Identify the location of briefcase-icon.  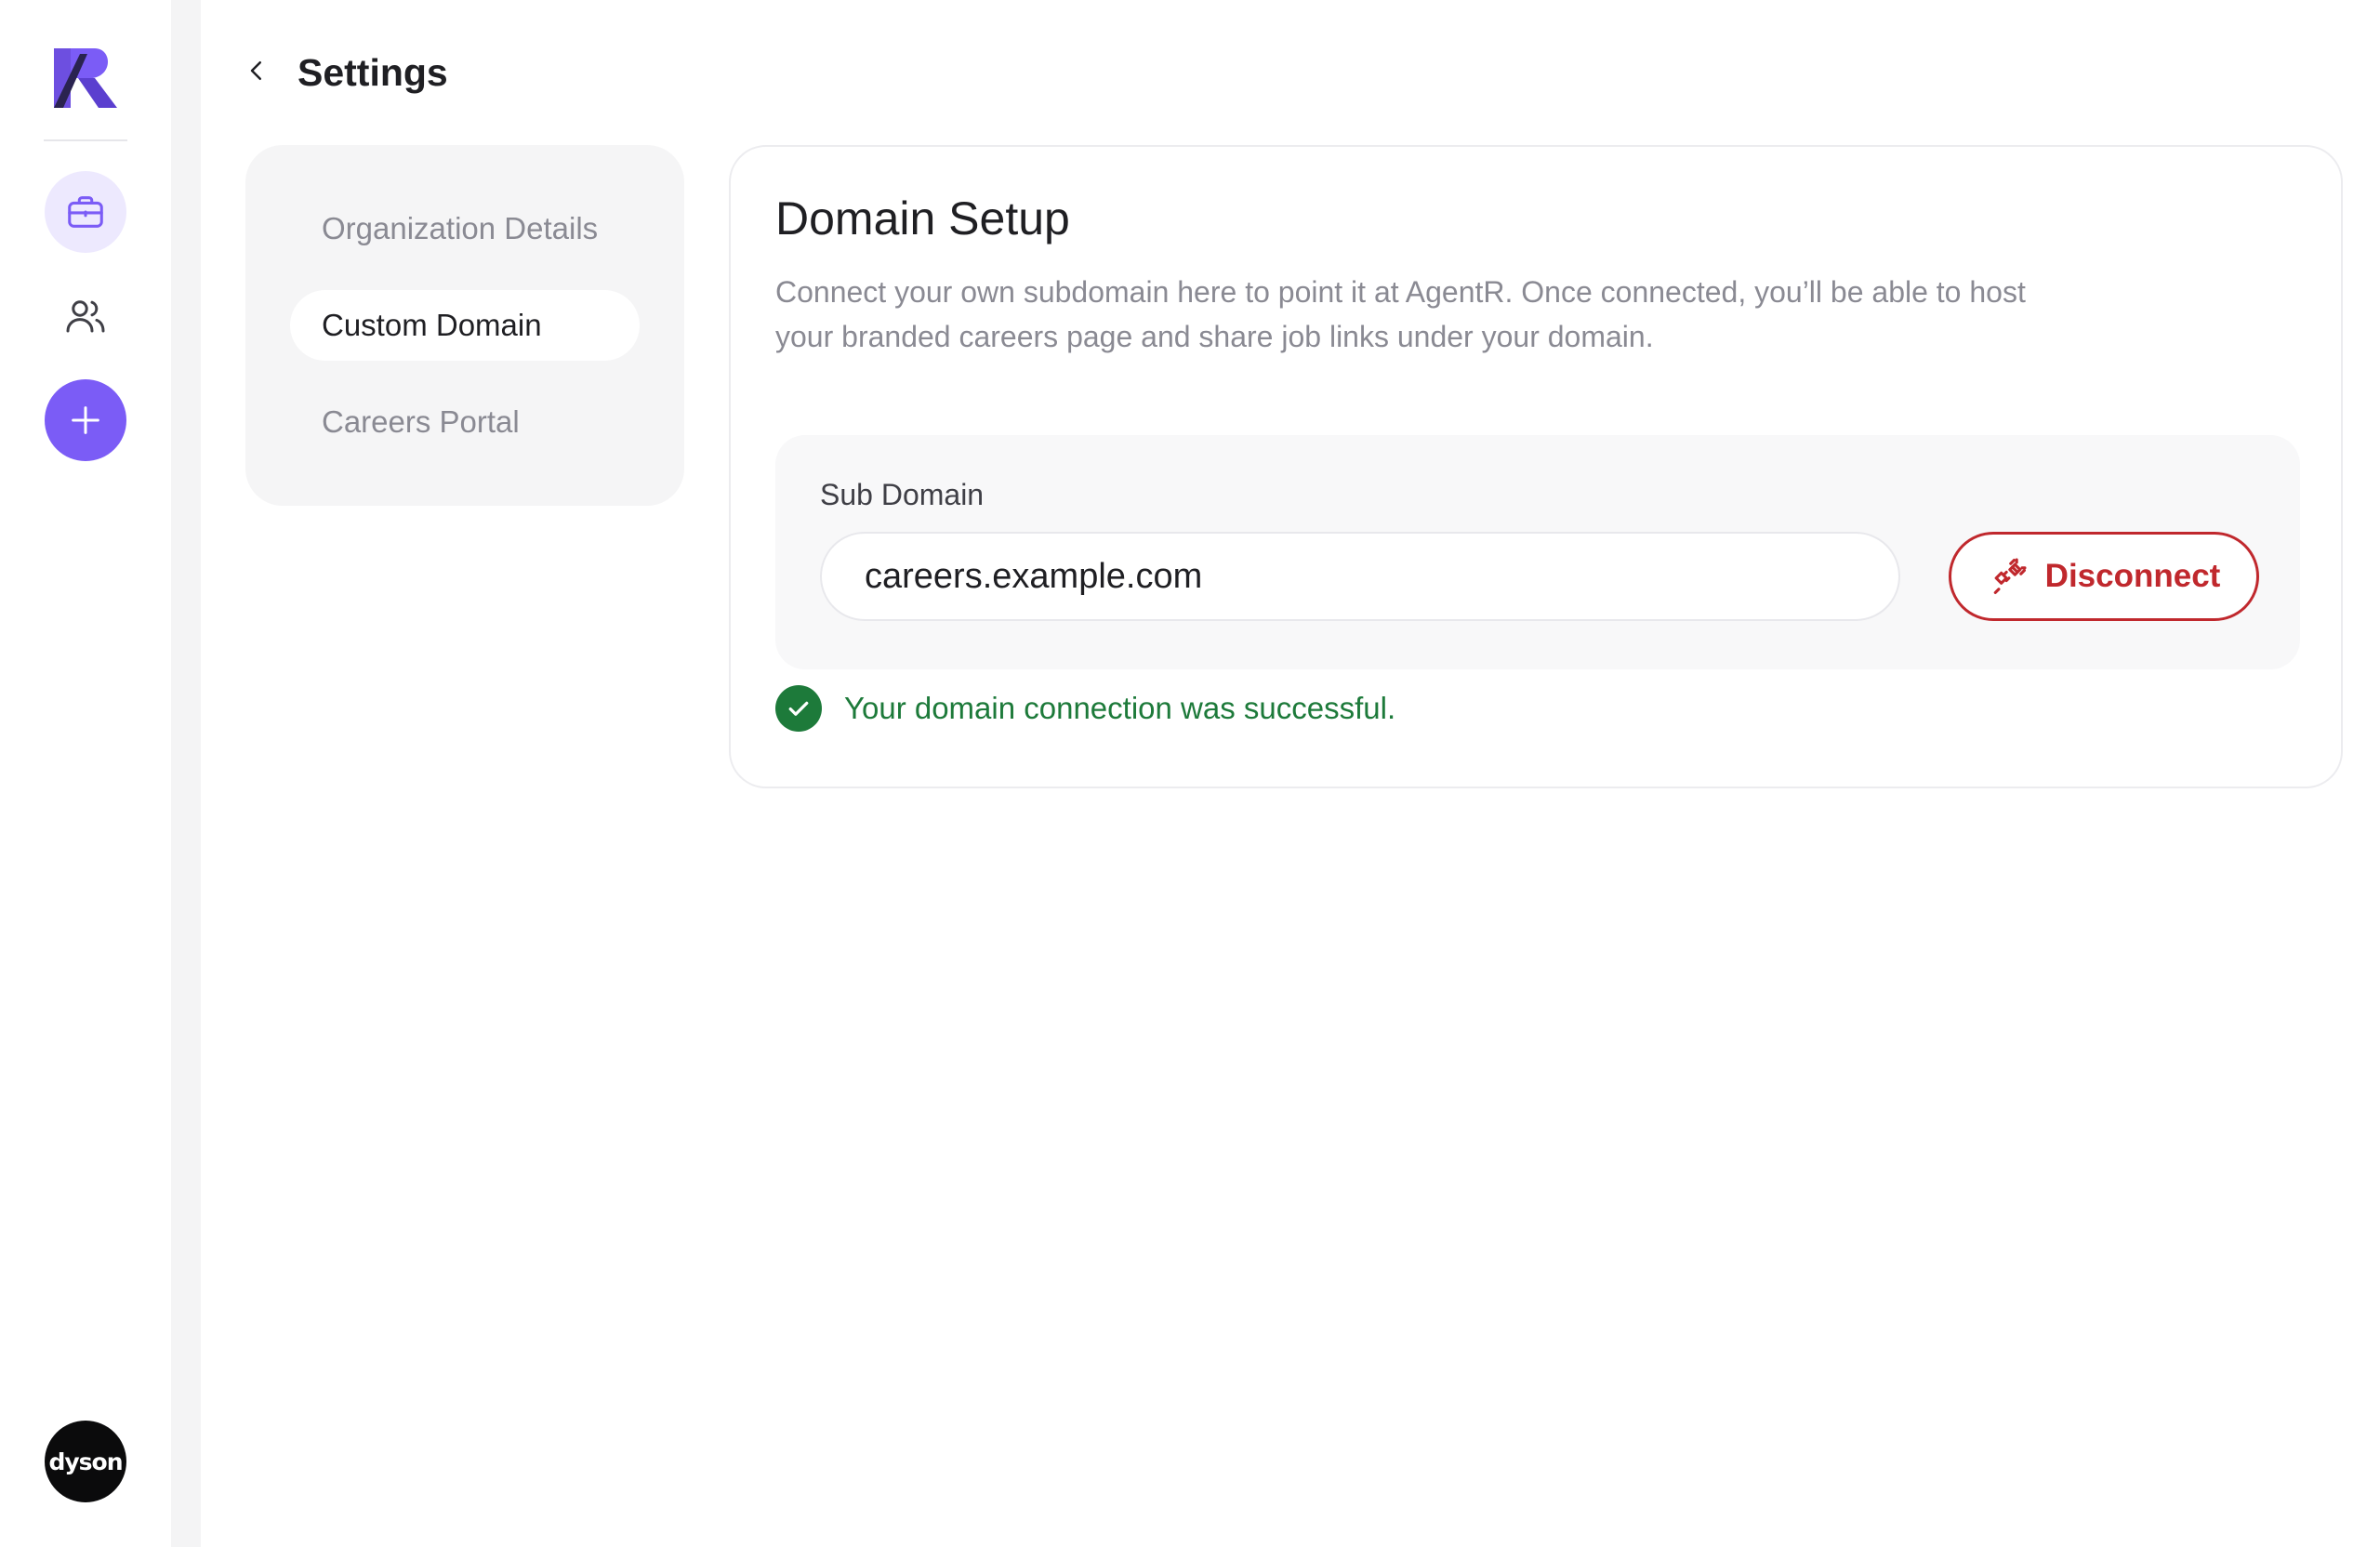
(85, 212).